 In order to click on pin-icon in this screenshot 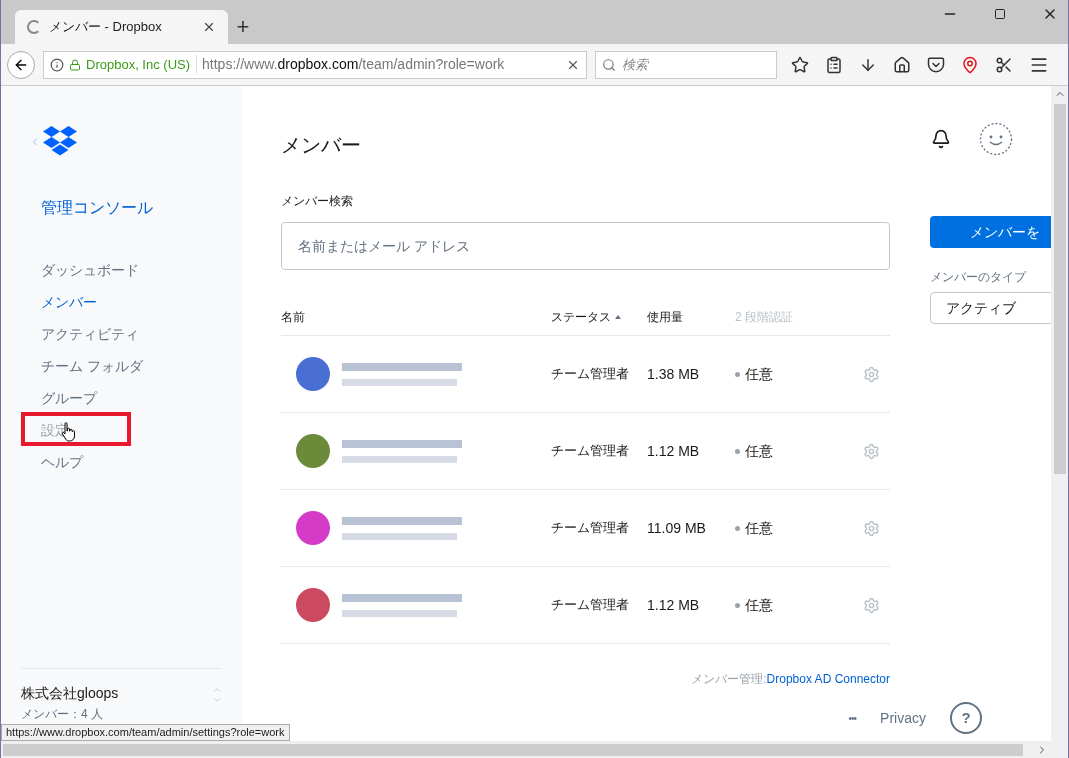, I will do `click(970, 64)`.